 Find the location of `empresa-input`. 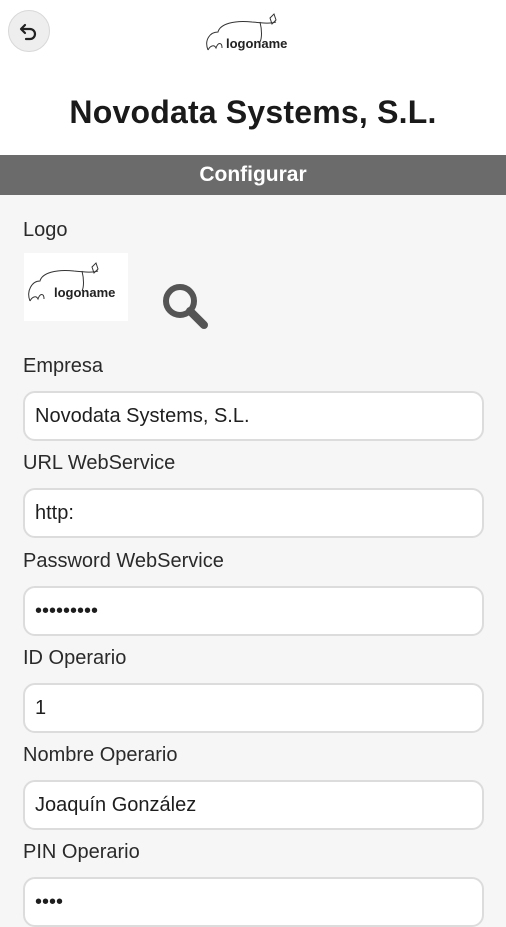

empresa-input is located at coordinates (253, 416).